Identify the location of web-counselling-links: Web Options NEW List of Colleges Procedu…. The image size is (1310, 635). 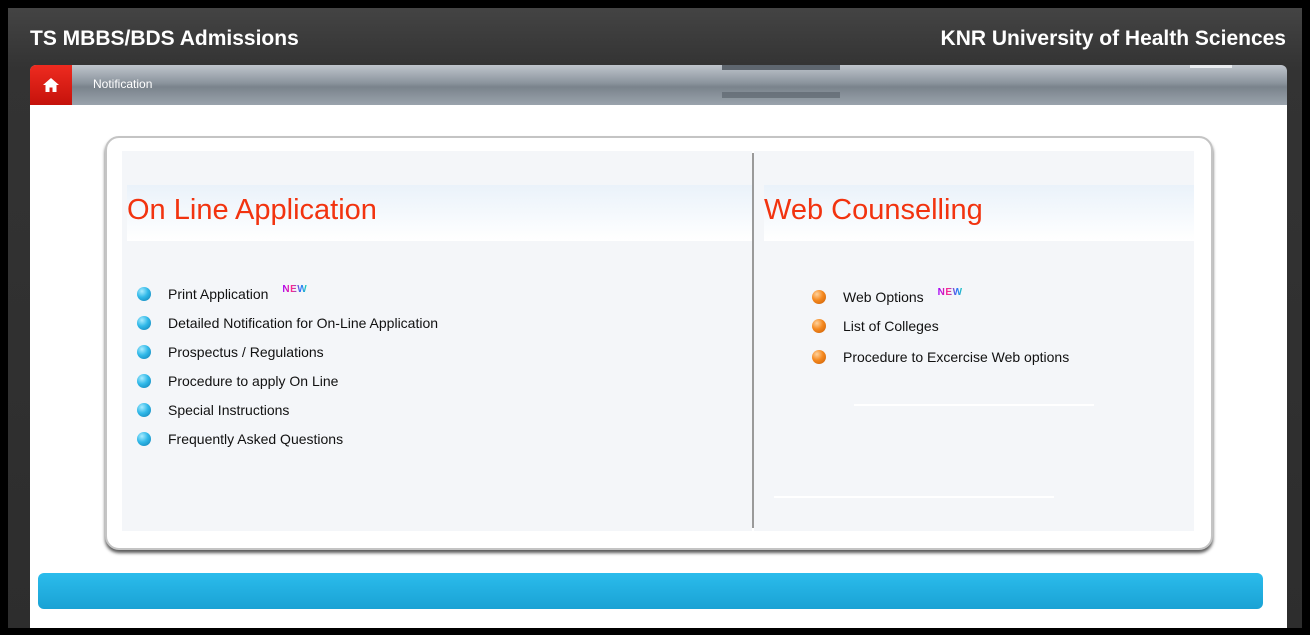
(940, 328).